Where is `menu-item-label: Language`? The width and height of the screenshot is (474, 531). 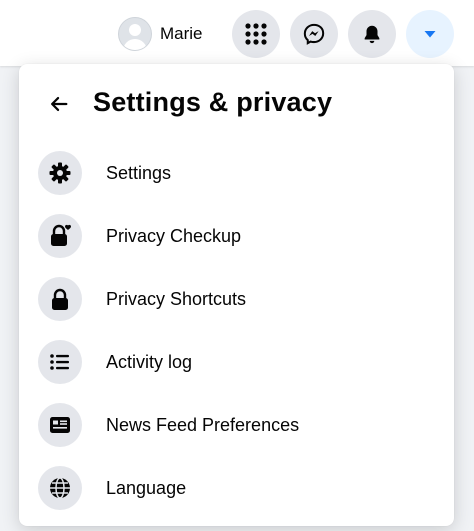 menu-item-label: Language is located at coordinates (146, 487).